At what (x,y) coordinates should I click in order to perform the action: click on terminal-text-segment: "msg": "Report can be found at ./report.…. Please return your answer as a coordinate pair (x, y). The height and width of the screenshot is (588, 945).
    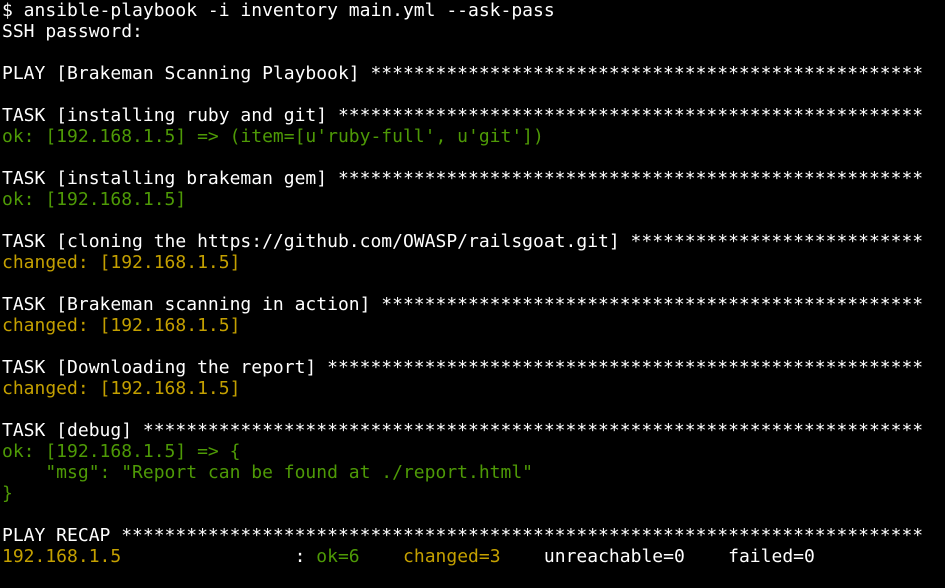
    Looking at the image, I should click on (268, 472).